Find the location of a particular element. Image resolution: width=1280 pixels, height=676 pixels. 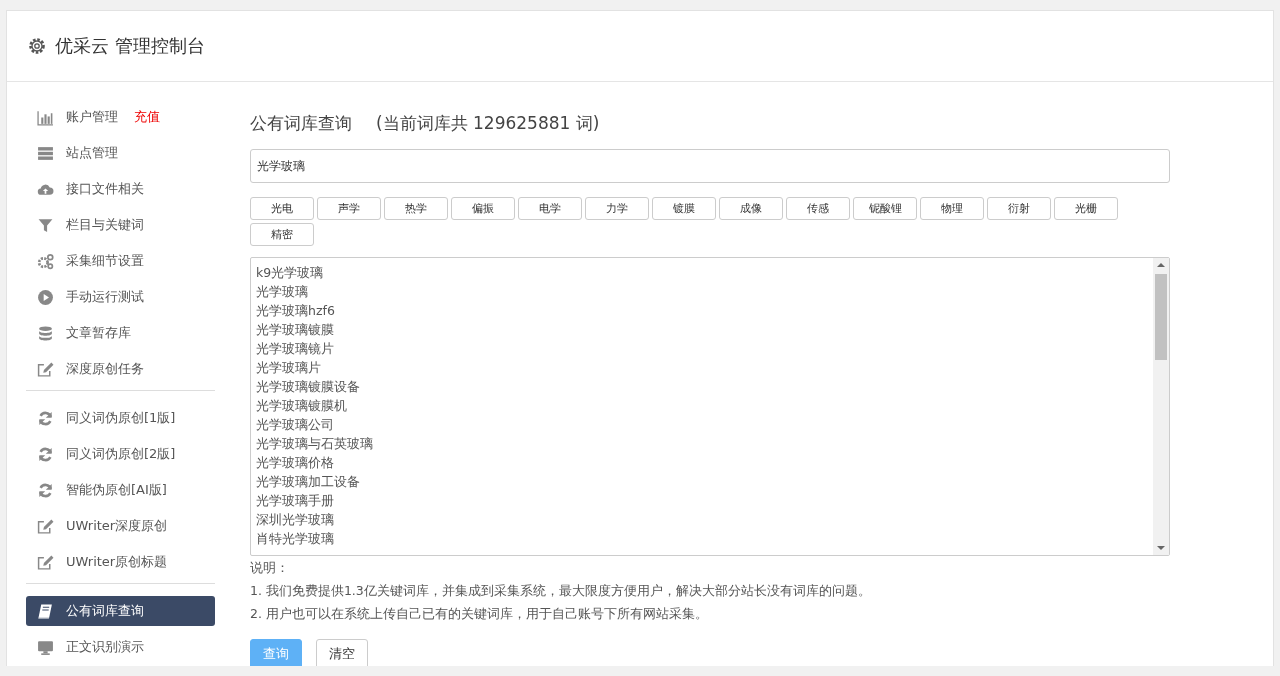

book-icon is located at coordinates (45, 611).